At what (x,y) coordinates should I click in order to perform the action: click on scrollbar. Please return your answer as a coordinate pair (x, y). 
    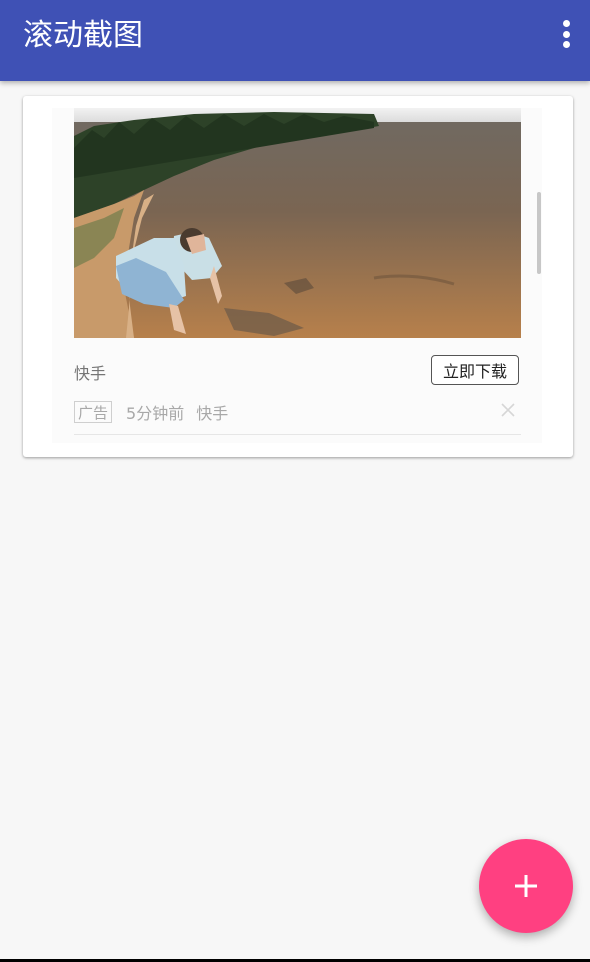
    Looking at the image, I should click on (539, 233).